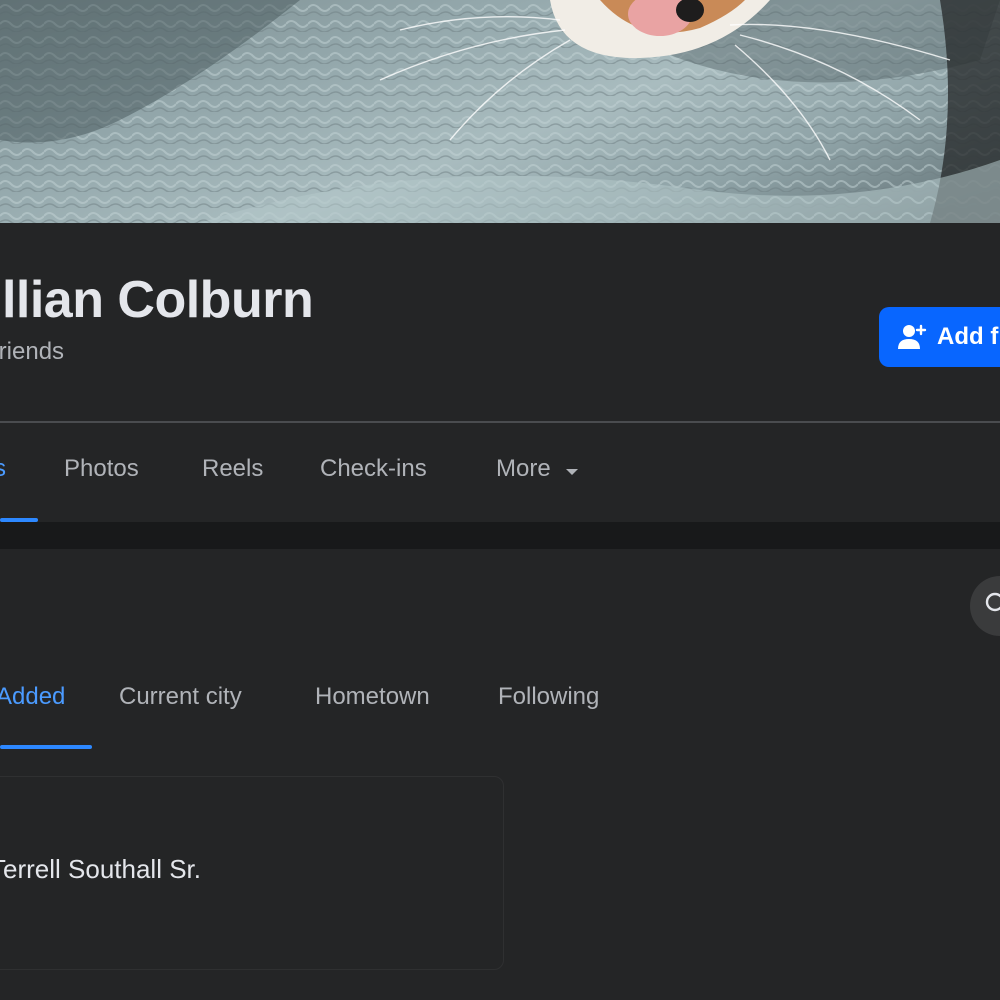  Describe the element at coordinates (32, 697) in the screenshot. I see `subtab-recently-added: Added` at that location.